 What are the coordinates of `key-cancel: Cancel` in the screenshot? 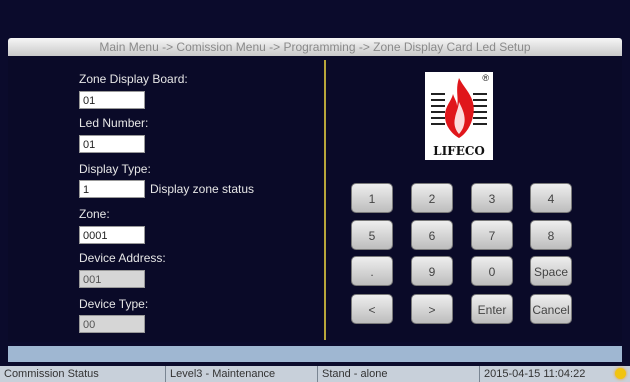 It's located at (551, 309).